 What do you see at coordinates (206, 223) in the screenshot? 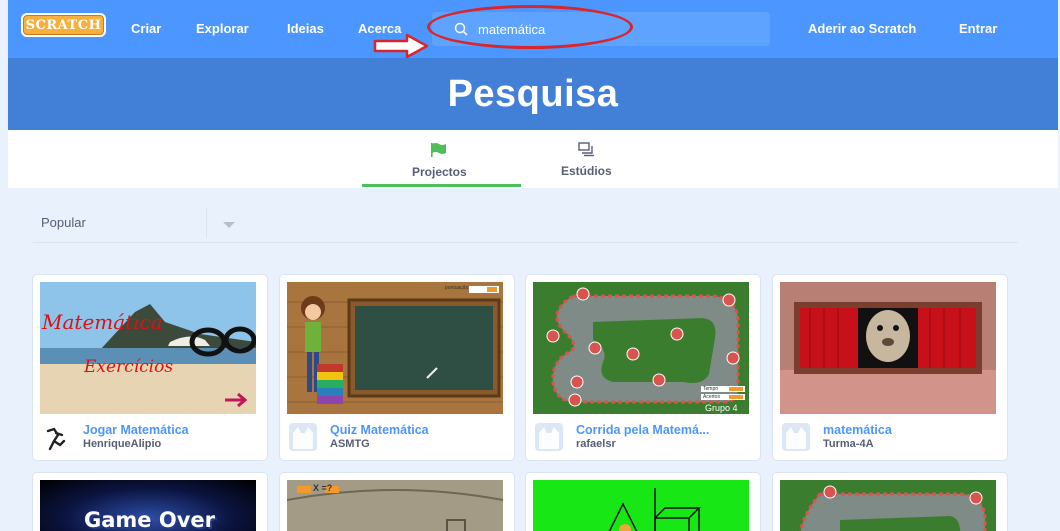
I see `sort-divider` at bounding box center [206, 223].